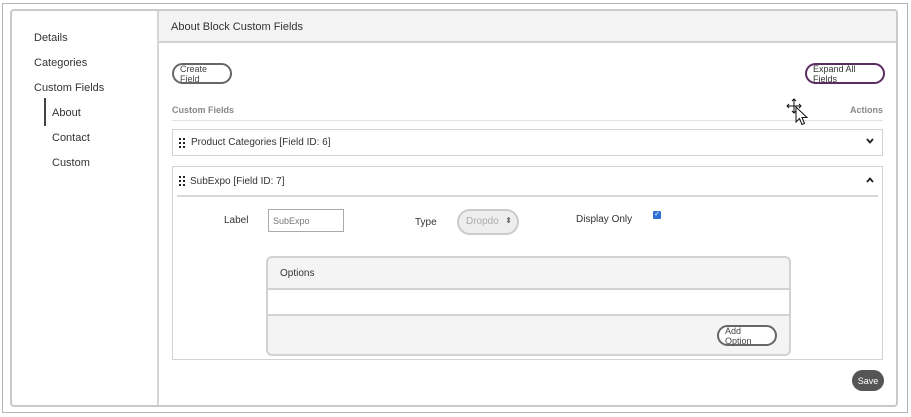 Image resolution: width=911 pixels, height=417 pixels. What do you see at coordinates (527, 142) in the screenshot?
I see `field-row-product-categories: Product Categories [Field ID: 6]` at bounding box center [527, 142].